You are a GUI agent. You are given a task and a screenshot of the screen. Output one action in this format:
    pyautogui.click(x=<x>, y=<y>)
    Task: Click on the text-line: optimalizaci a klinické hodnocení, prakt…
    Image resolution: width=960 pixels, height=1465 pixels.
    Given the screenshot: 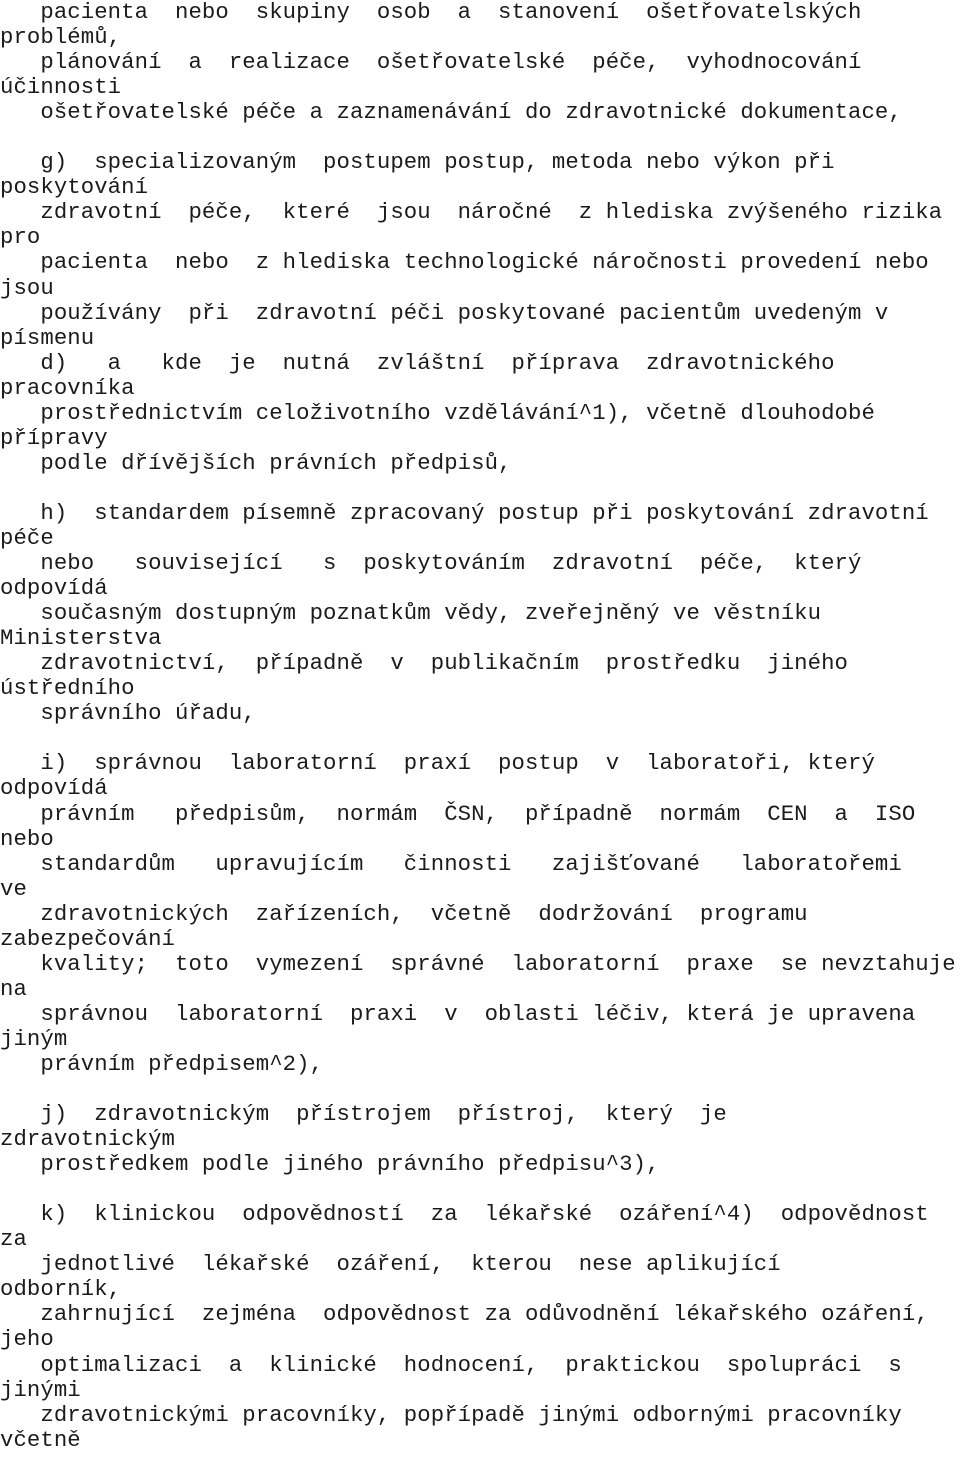 What is the action you would take?
    pyautogui.click(x=451, y=1364)
    